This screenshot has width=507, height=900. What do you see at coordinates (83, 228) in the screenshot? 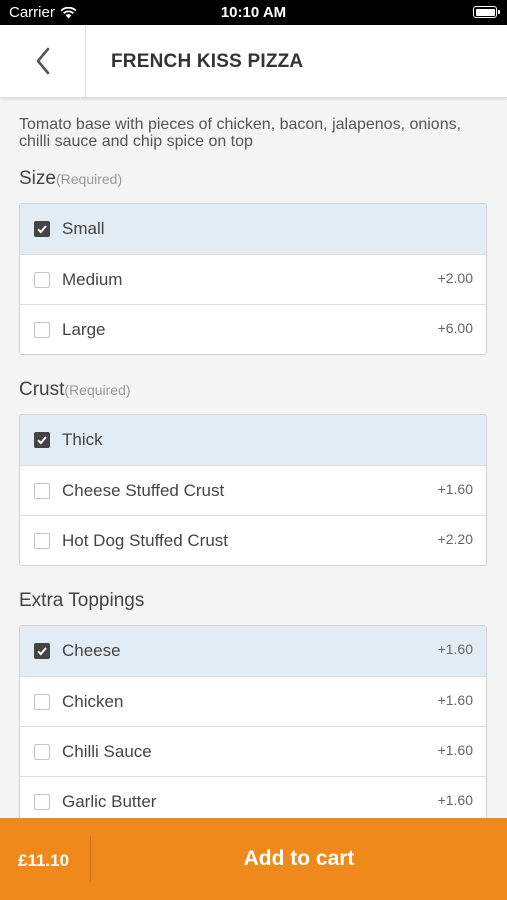
I see `option-label: Small` at bounding box center [83, 228].